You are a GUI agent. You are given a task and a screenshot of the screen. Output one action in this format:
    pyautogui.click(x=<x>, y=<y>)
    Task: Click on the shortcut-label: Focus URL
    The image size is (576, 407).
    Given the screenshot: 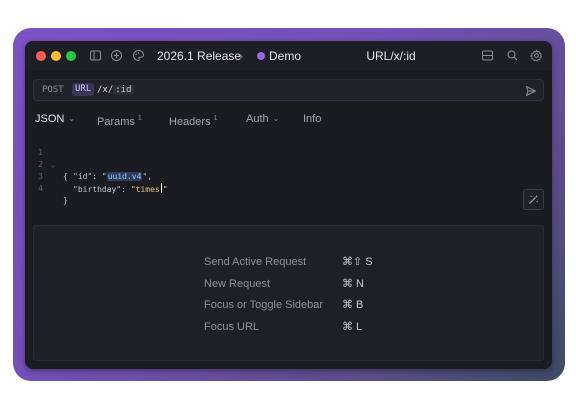 What is the action you would take?
    pyautogui.click(x=232, y=327)
    